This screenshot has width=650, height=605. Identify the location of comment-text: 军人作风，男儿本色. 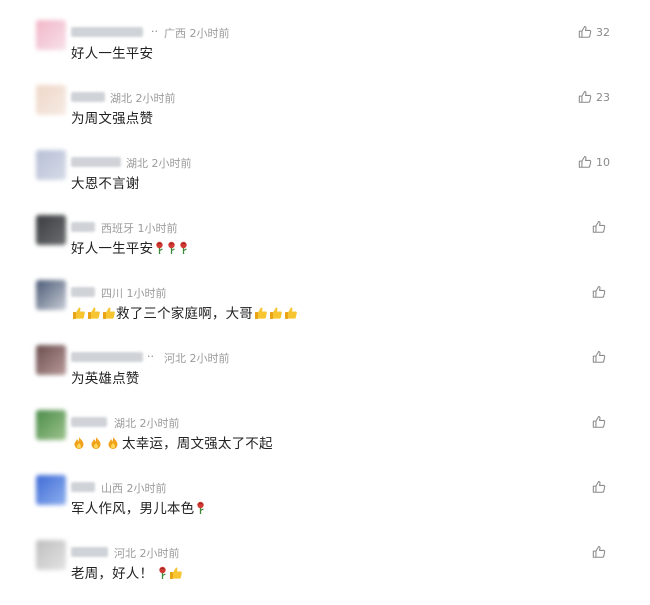
(138, 507).